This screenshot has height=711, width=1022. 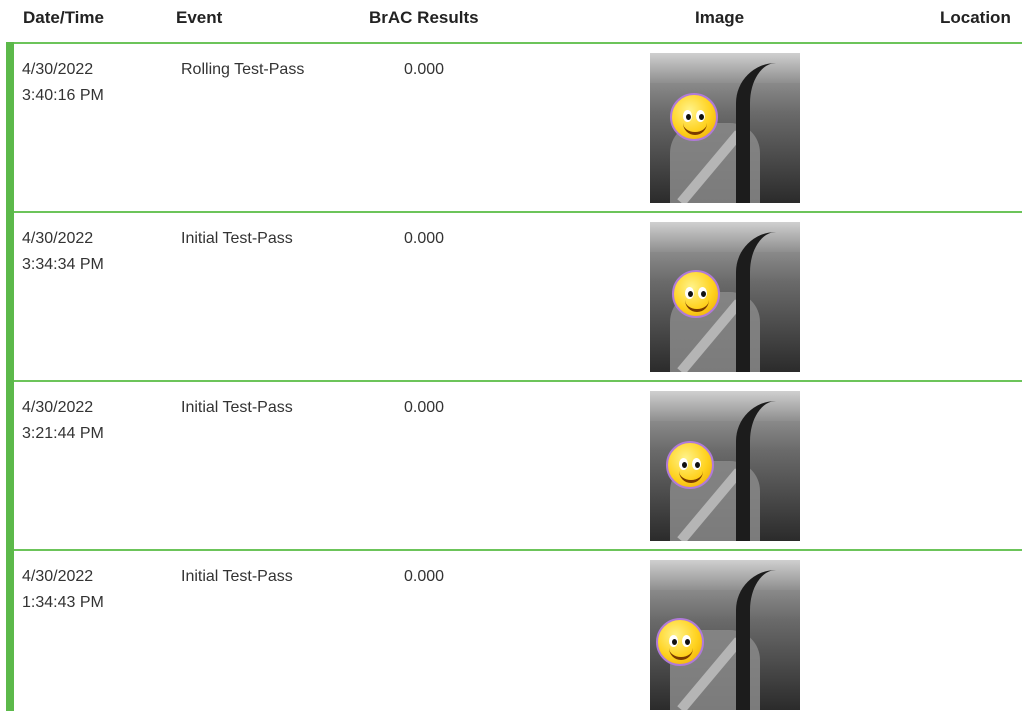 I want to click on datetime-cell: 4/30/2022 3:21:44 PM, so click(x=92, y=421).